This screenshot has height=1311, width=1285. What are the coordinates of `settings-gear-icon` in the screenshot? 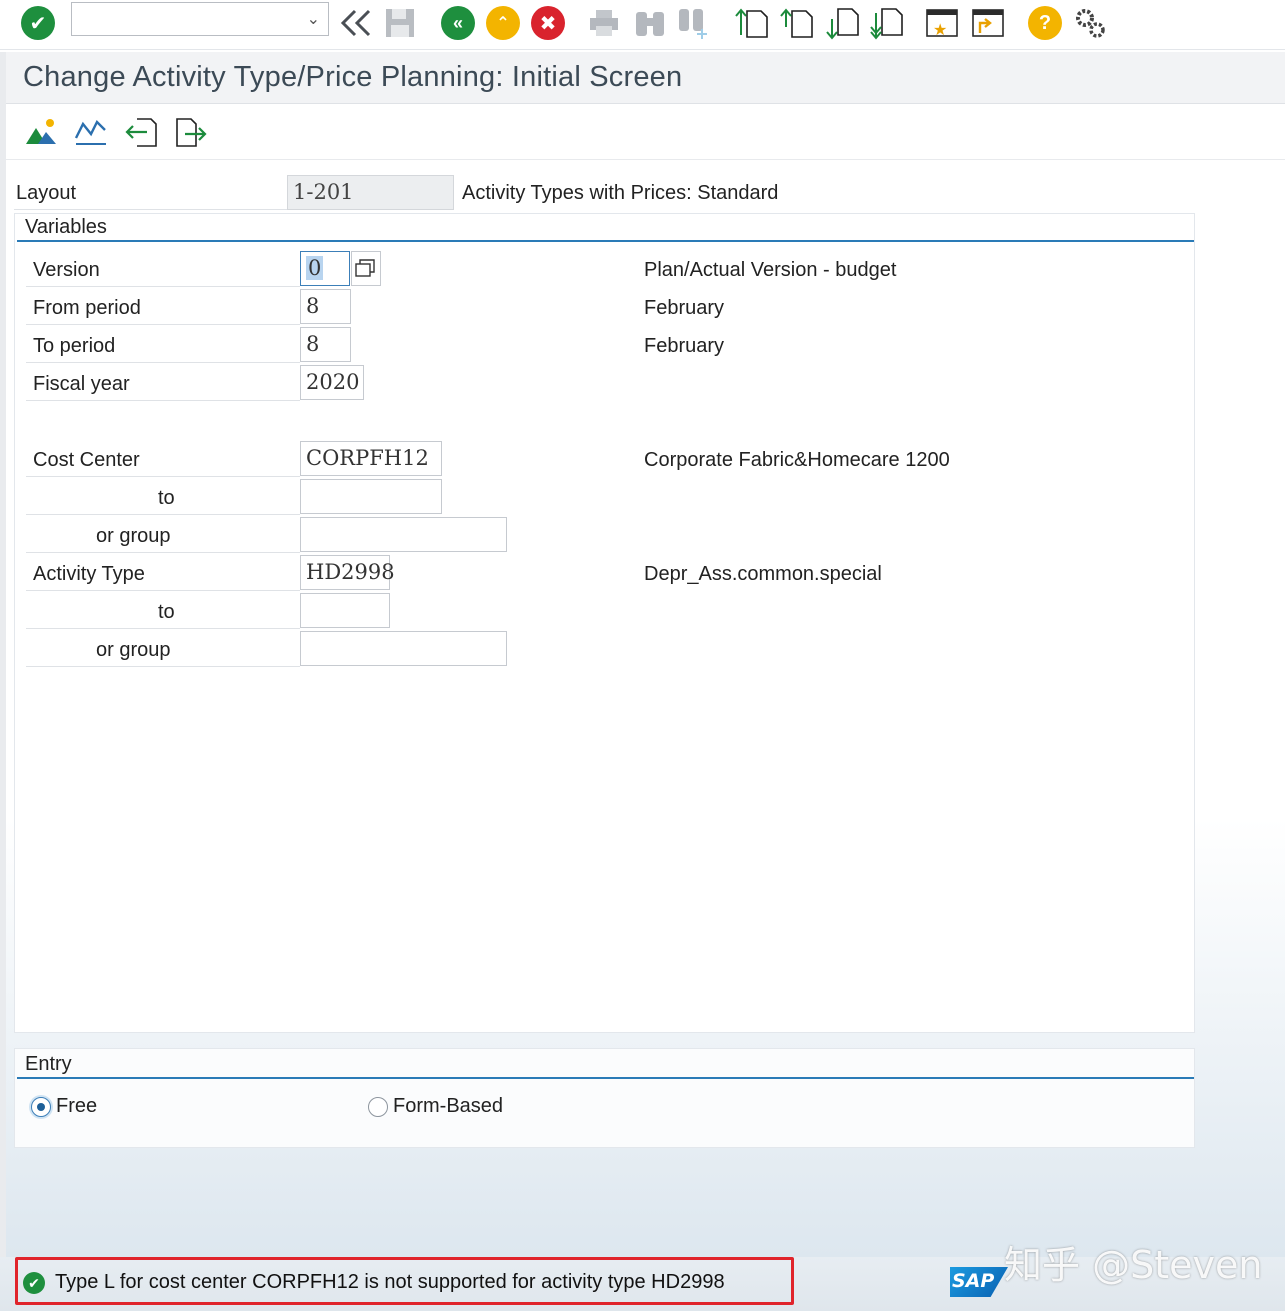 It's located at (1090, 23).